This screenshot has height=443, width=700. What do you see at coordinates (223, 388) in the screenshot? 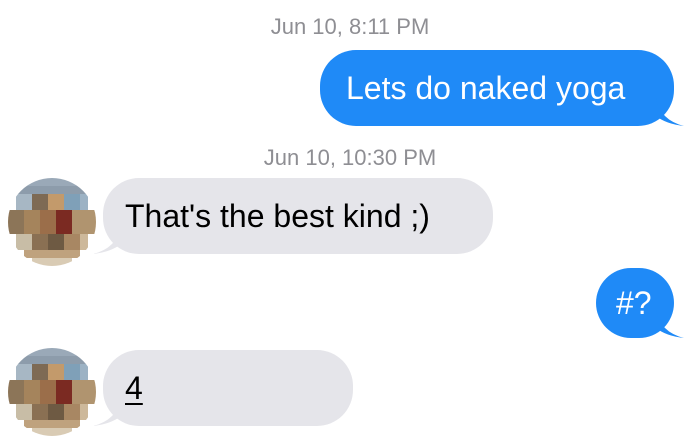
I see `incoming-message-bubble: 4` at bounding box center [223, 388].